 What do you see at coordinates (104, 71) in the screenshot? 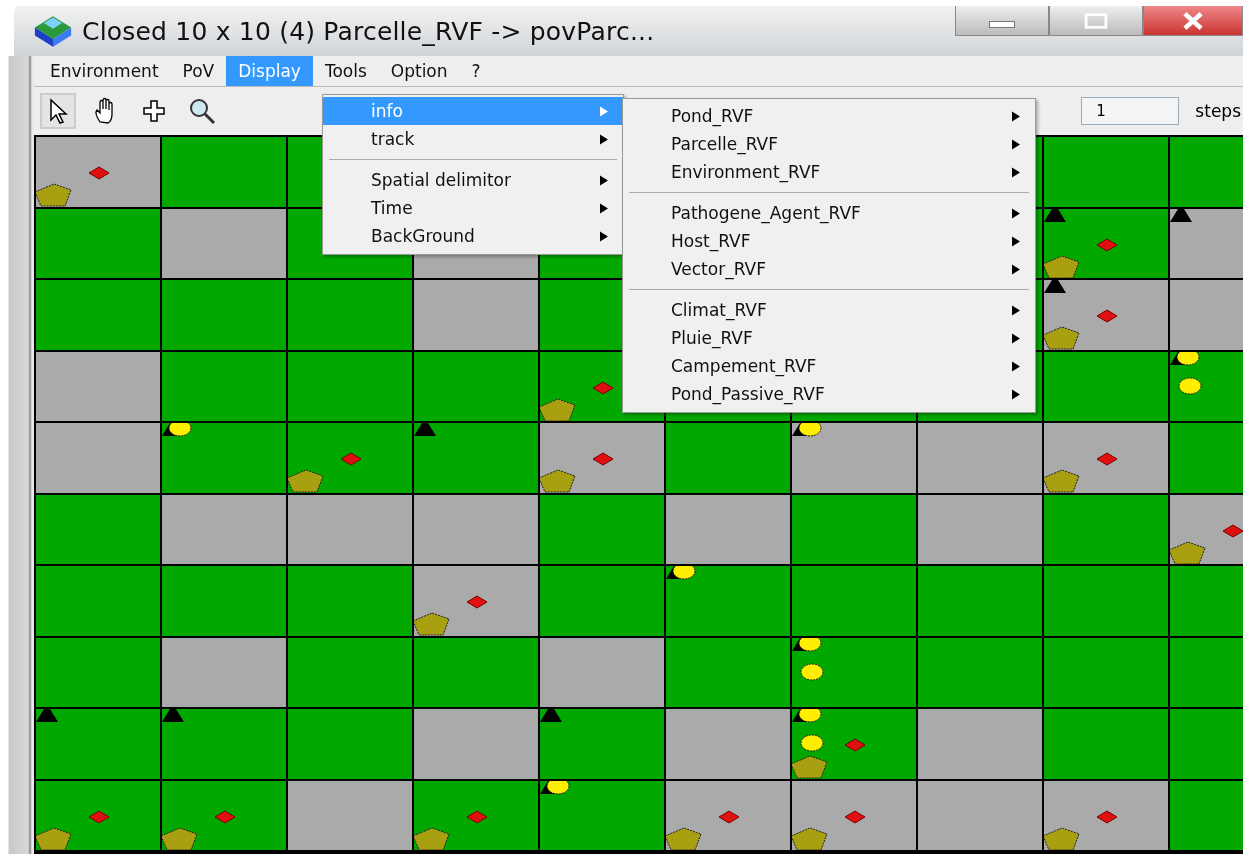
I see `menu-item: Environment` at bounding box center [104, 71].